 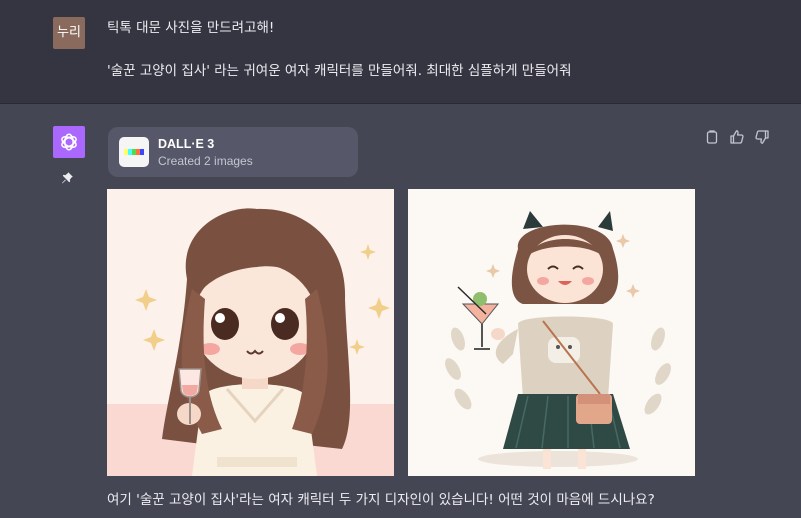 I want to click on user-message-line-1: 틱톡 대문 사진을 만드려고해!, so click(x=191, y=28).